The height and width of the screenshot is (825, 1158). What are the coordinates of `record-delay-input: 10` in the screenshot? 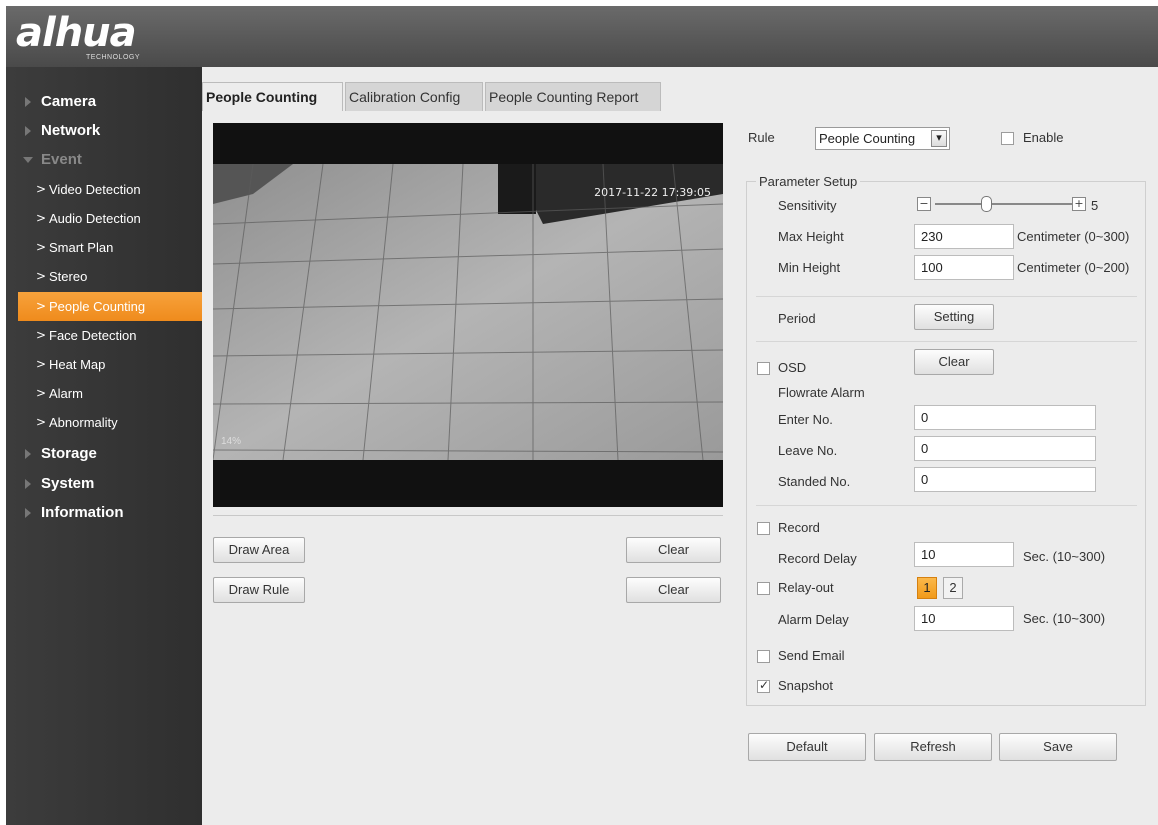 It's located at (964, 554).